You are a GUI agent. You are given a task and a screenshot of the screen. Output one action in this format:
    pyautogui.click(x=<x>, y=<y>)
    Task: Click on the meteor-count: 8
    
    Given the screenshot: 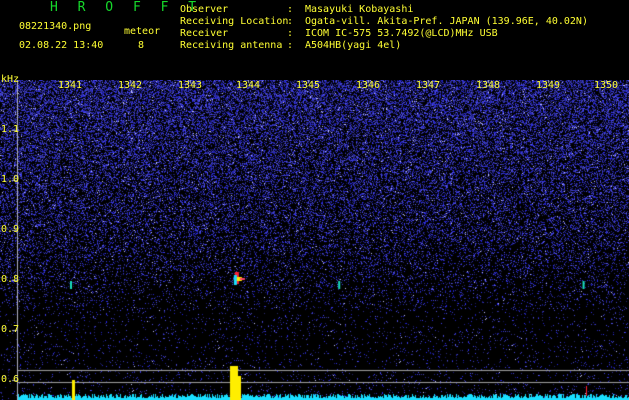 What is the action you would take?
    pyautogui.click(x=141, y=45)
    